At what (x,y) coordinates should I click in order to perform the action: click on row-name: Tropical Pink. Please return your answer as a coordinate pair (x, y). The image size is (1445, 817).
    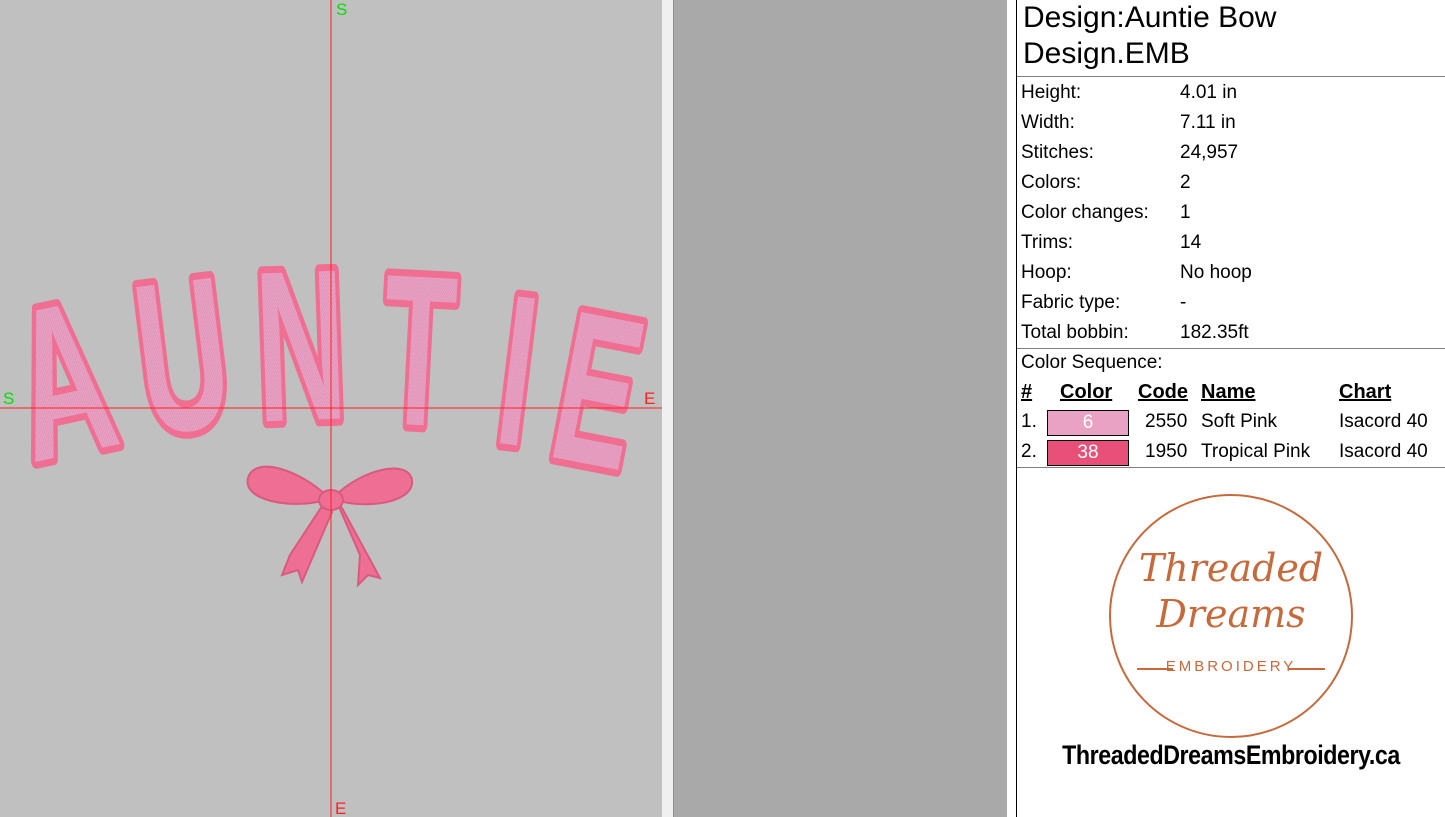
    Looking at the image, I should click on (1256, 451).